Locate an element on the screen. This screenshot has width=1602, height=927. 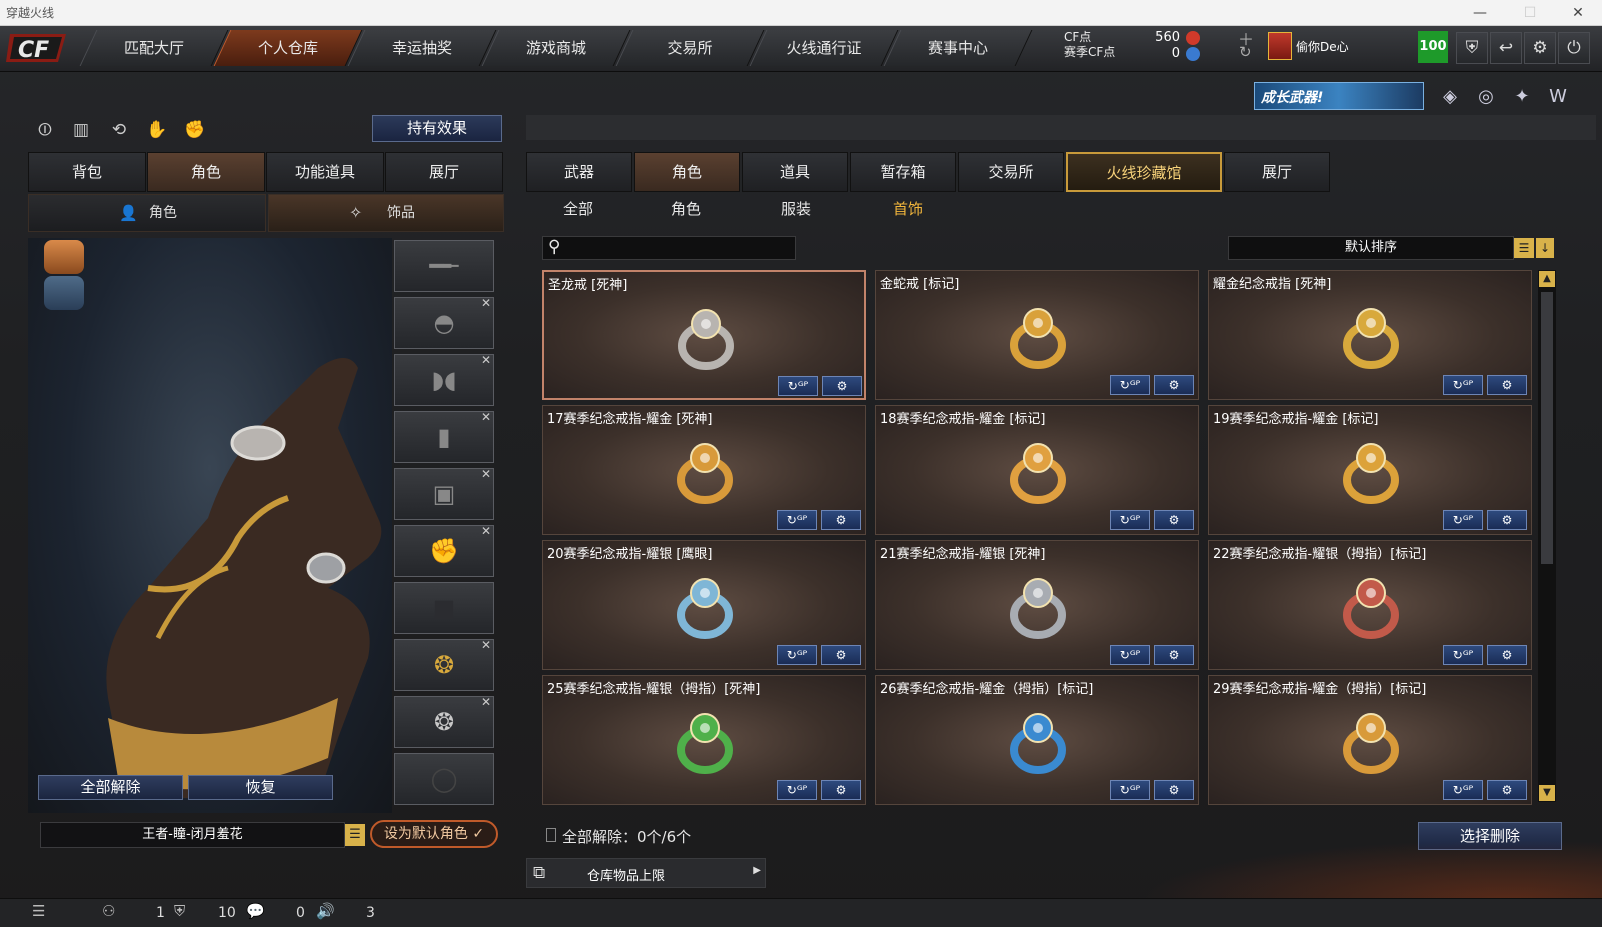
list-view-icon: ☰ is located at coordinates (1524, 248).